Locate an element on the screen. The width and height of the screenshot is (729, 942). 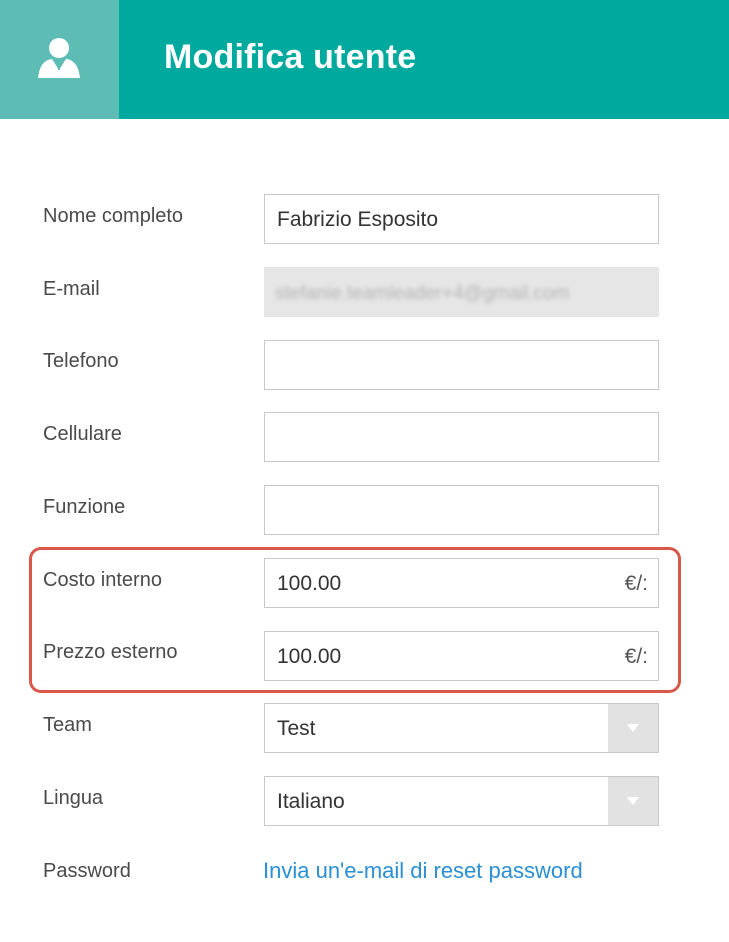
label-telefono: Telefono is located at coordinates (81, 361).